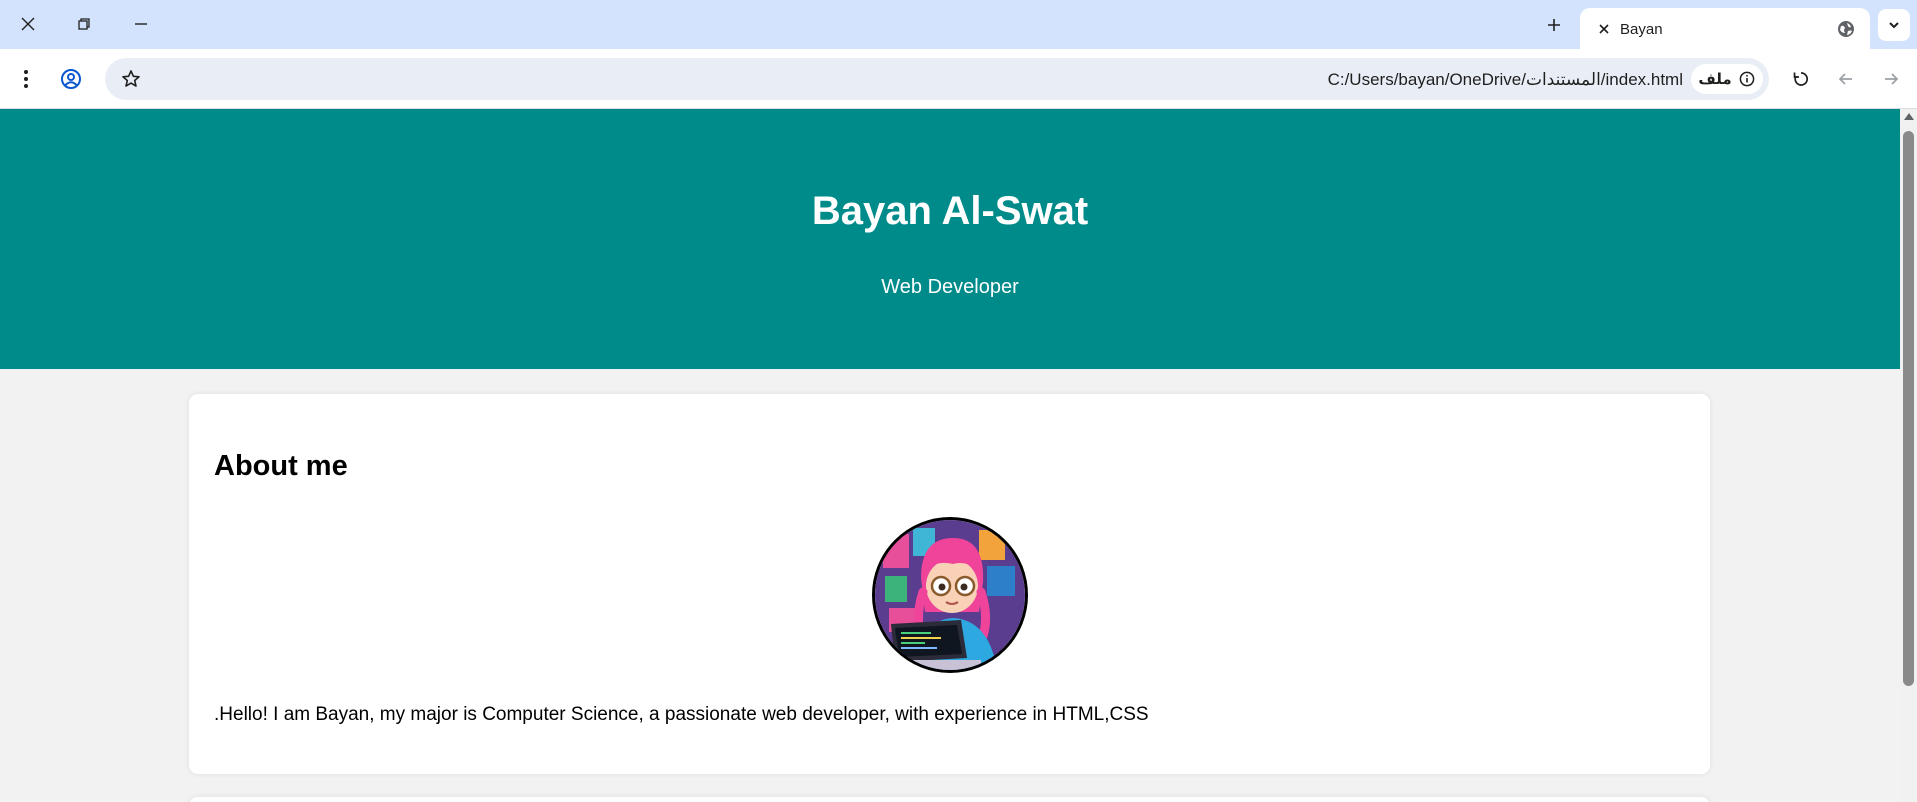  I want to click on section-title: About me, so click(281, 466).